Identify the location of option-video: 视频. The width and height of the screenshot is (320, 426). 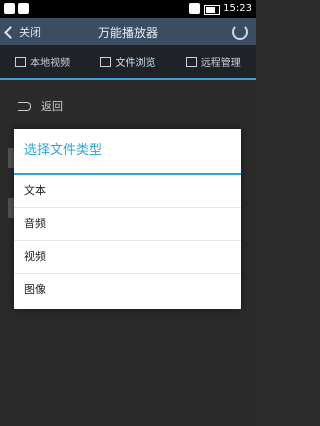
(127, 257).